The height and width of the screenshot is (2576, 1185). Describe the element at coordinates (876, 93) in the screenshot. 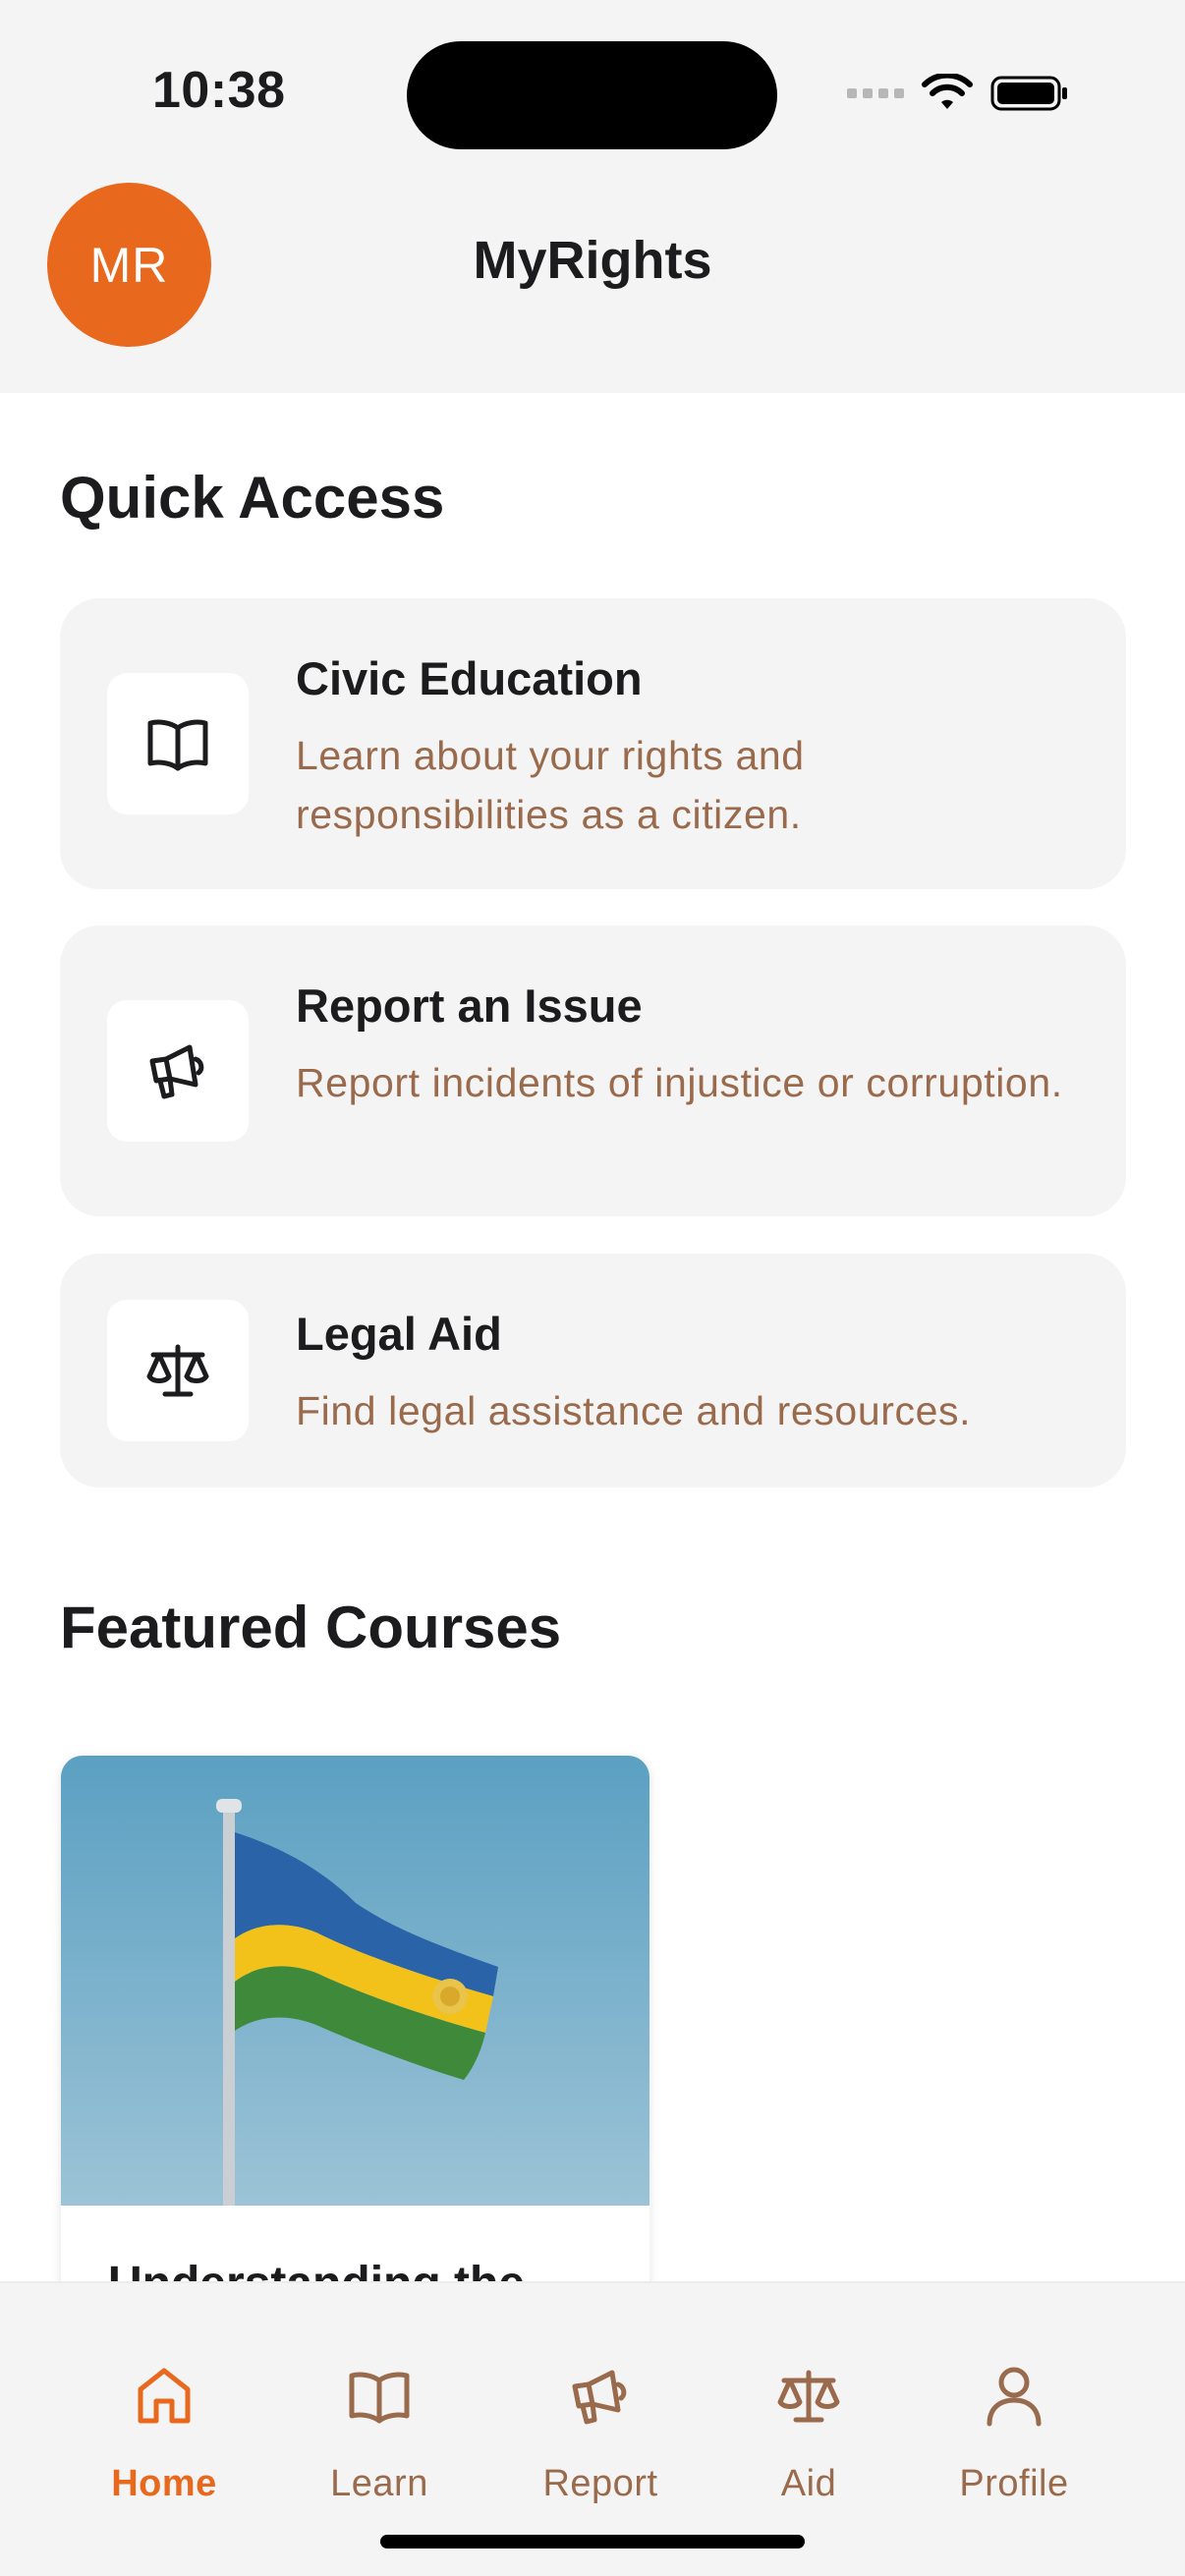

I see `cellular-signal-icon` at that location.